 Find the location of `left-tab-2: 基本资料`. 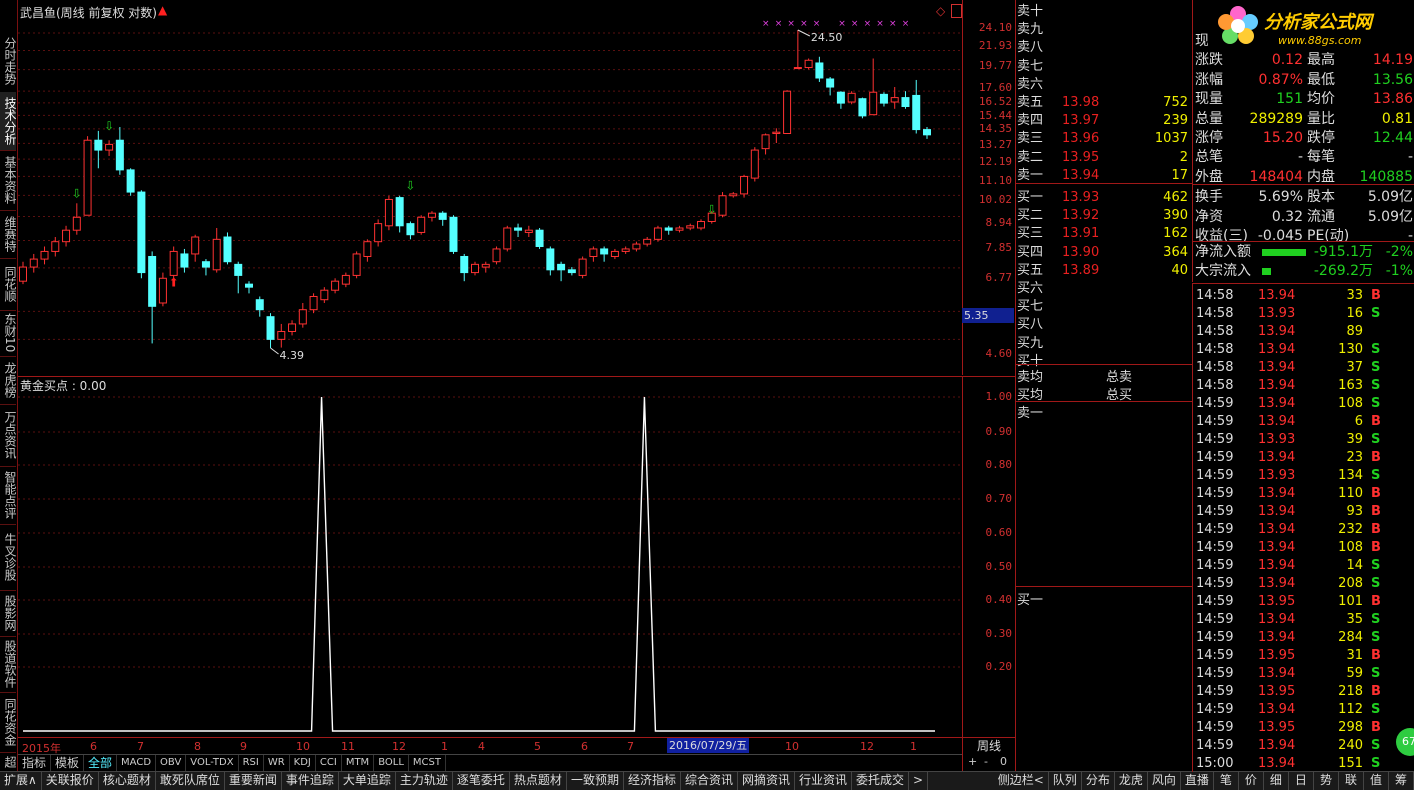

left-tab-2: 基本资料 is located at coordinates (8, 180).